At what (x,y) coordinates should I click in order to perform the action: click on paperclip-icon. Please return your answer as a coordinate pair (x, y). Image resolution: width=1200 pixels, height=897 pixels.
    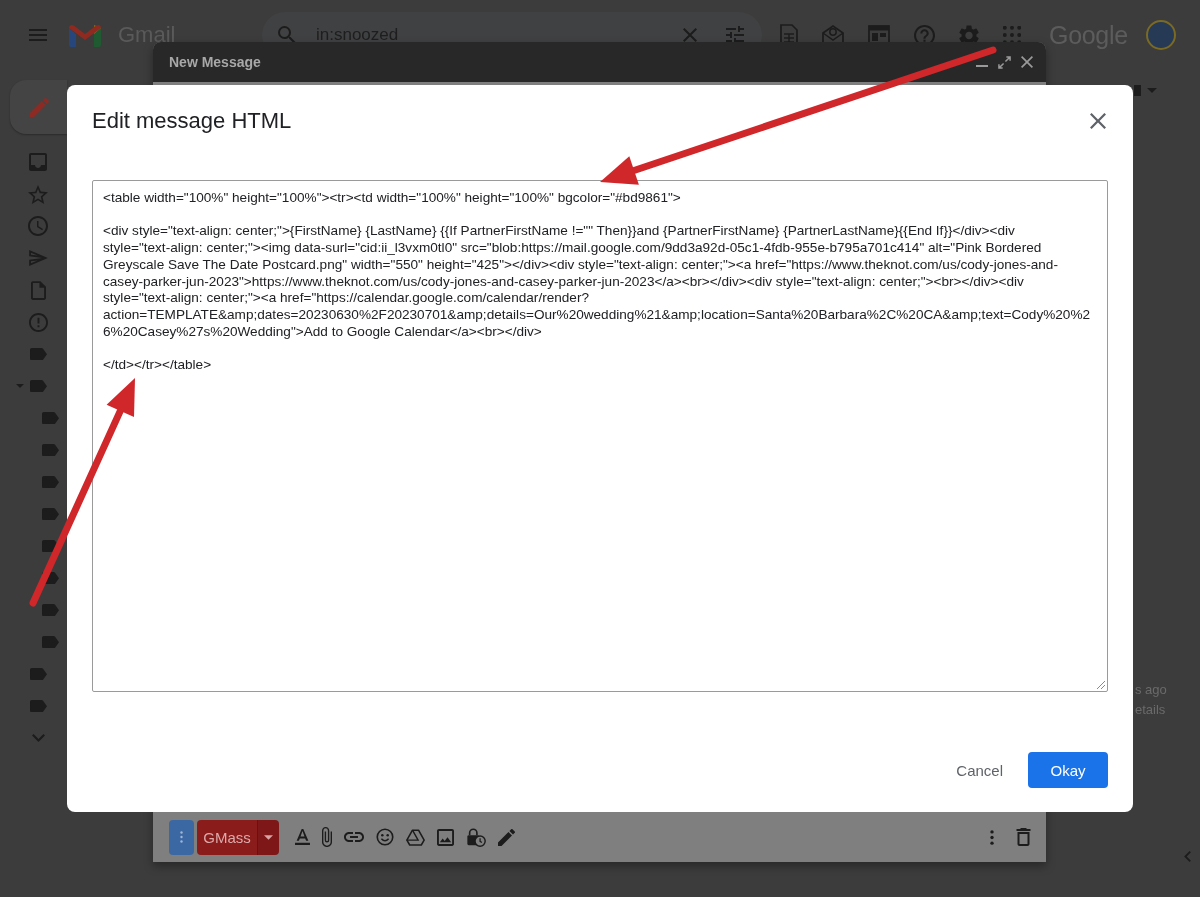
    Looking at the image, I should click on (327, 837).